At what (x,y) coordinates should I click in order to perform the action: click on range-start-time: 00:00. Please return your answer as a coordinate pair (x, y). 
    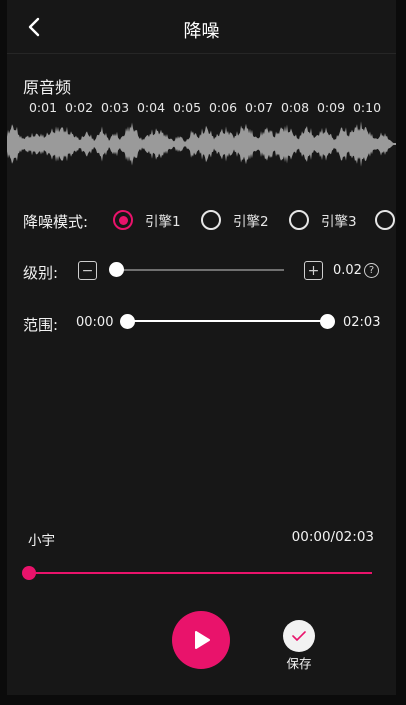
    Looking at the image, I should click on (95, 322).